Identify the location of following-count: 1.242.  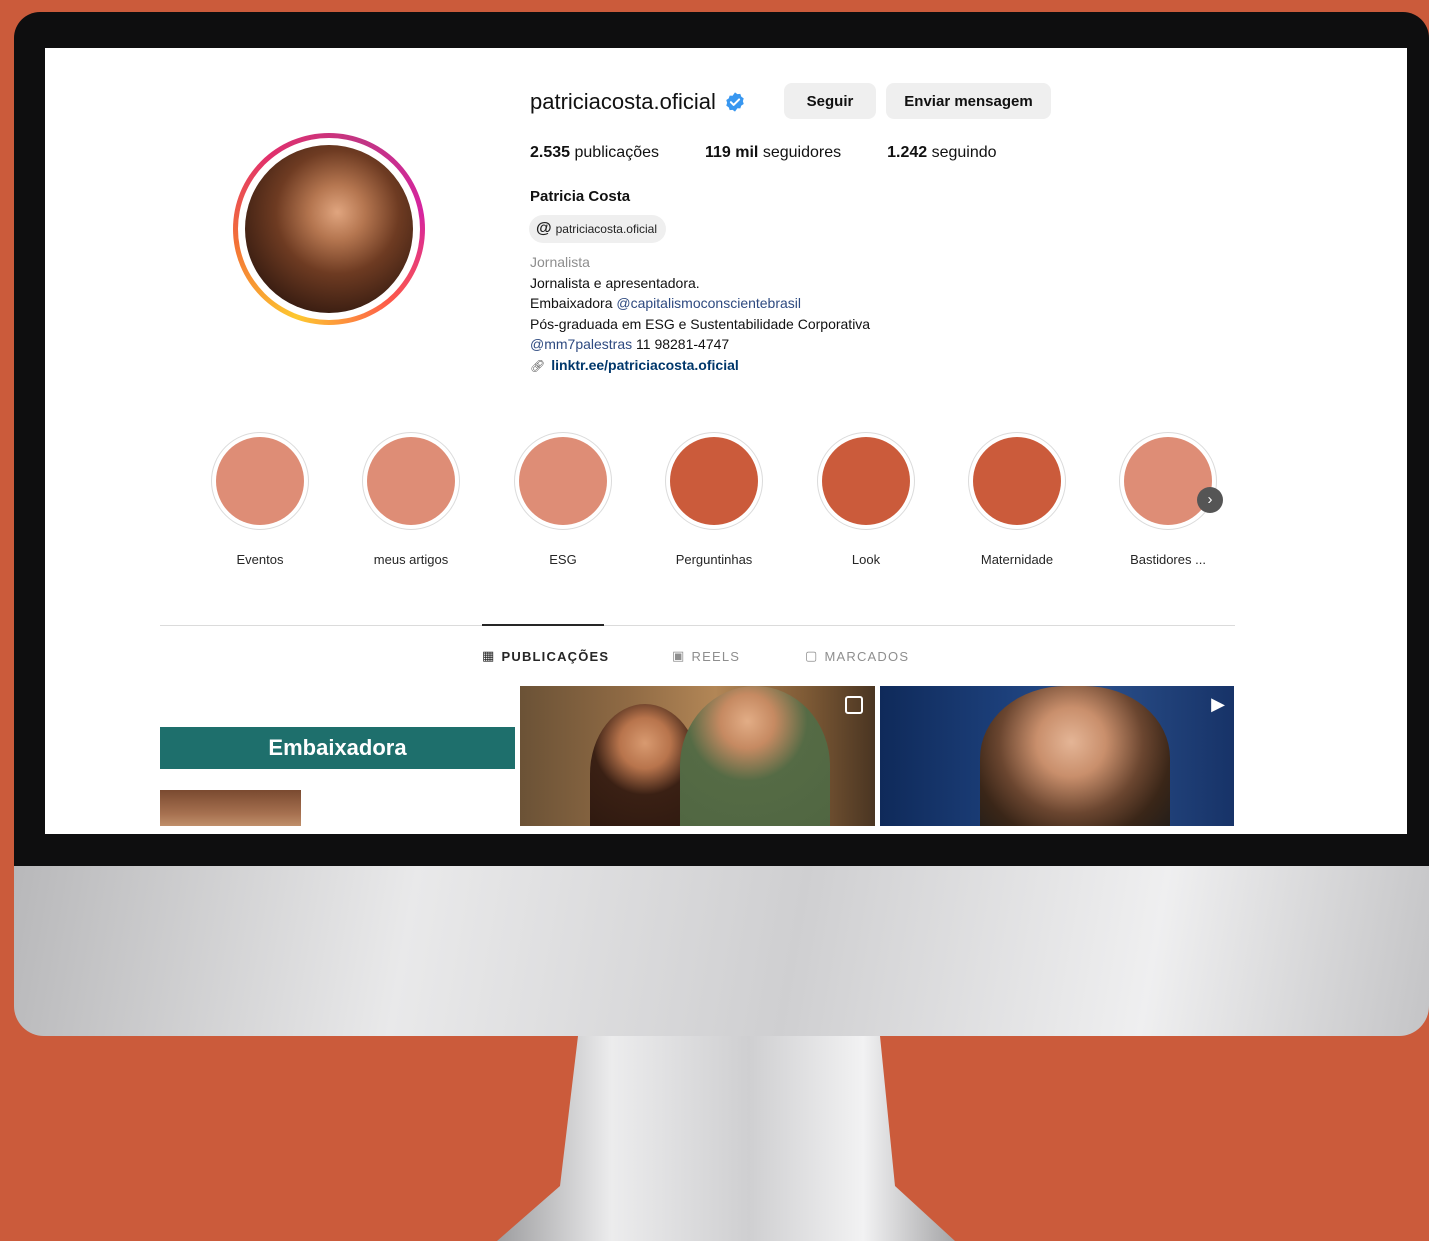
(907, 152).